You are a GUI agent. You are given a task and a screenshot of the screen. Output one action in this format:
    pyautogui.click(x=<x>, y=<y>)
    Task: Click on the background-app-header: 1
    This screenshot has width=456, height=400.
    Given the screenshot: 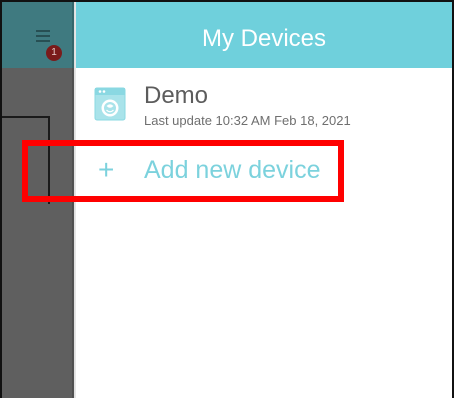 What is the action you would take?
    pyautogui.click(x=38, y=35)
    